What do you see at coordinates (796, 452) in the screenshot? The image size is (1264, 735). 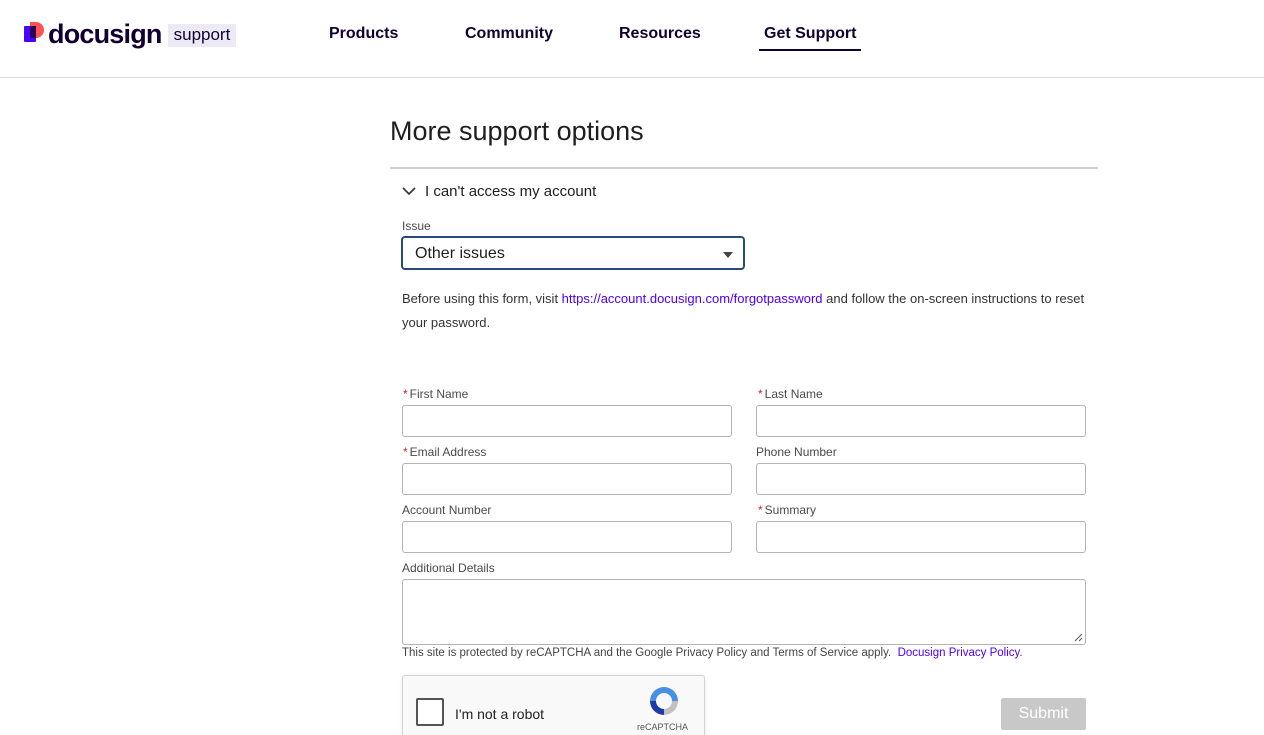 I see `phone-label: Phone Number` at bounding box center [796, 452].